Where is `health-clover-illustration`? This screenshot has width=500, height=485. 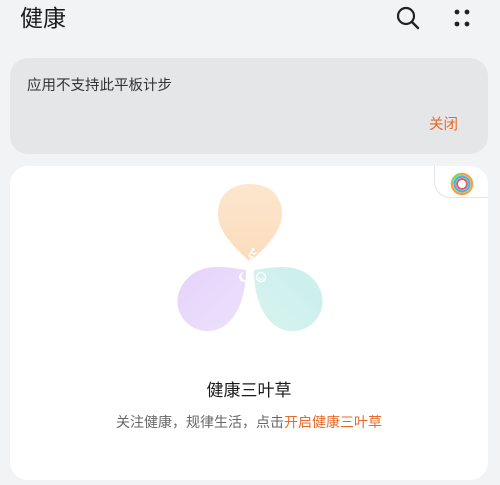
health-clover-illustration is located at coordinates (250, 258).